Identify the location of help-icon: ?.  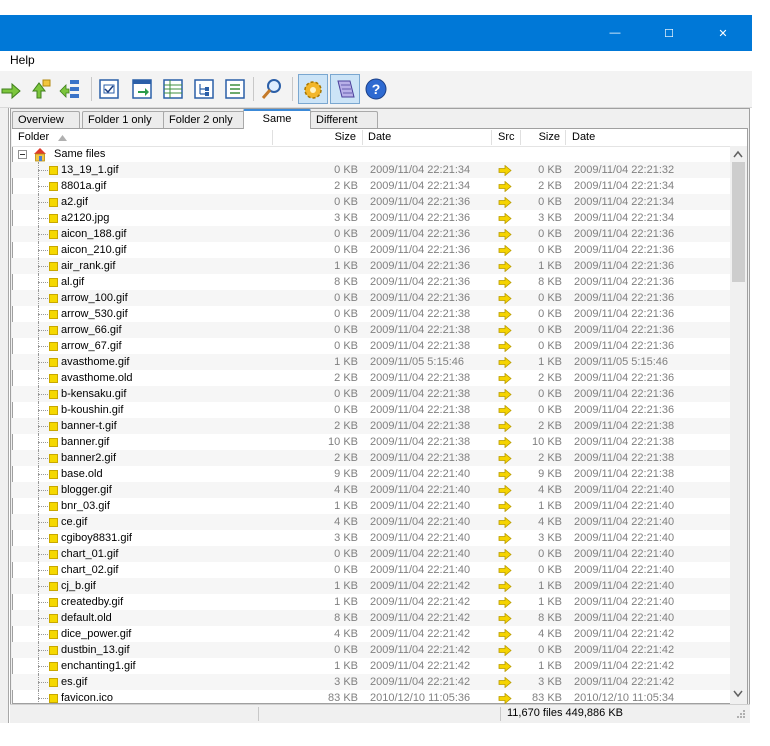
(376, 89).